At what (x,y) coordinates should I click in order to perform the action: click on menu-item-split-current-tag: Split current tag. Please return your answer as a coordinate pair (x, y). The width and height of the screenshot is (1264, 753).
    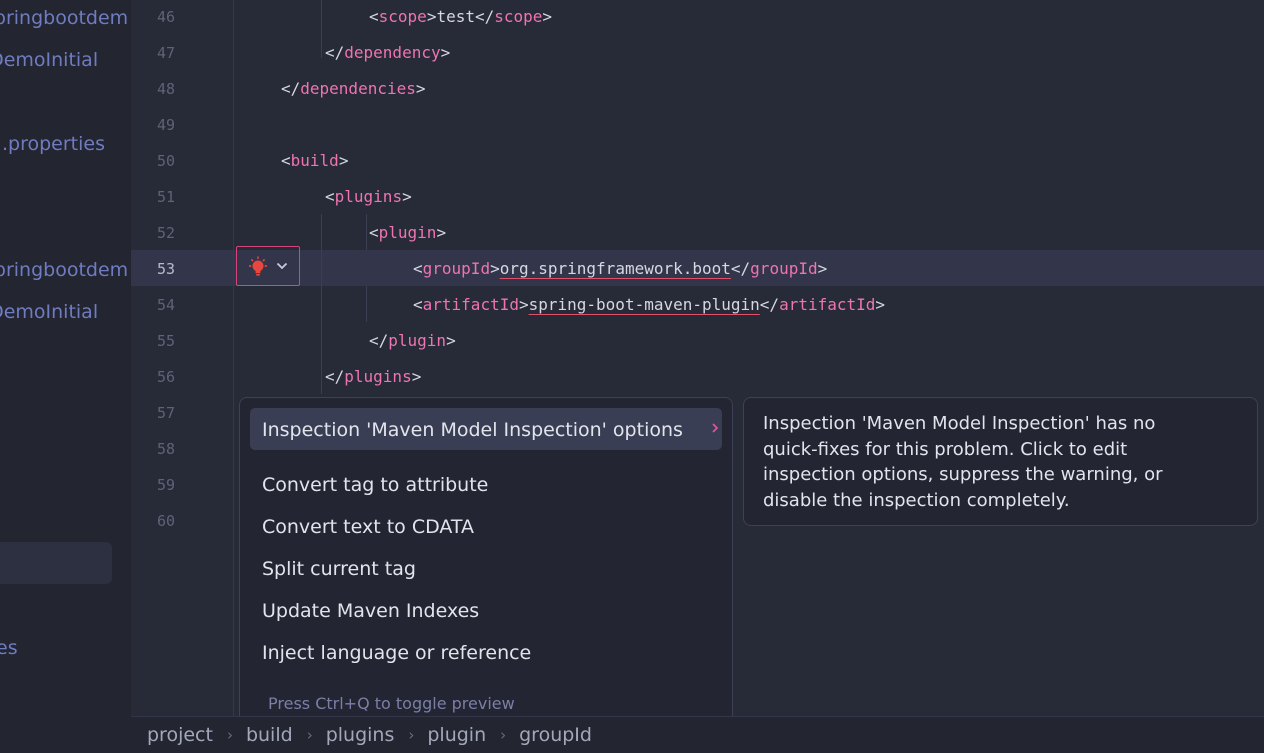
    Looking at the image, I should click on (339, 569).